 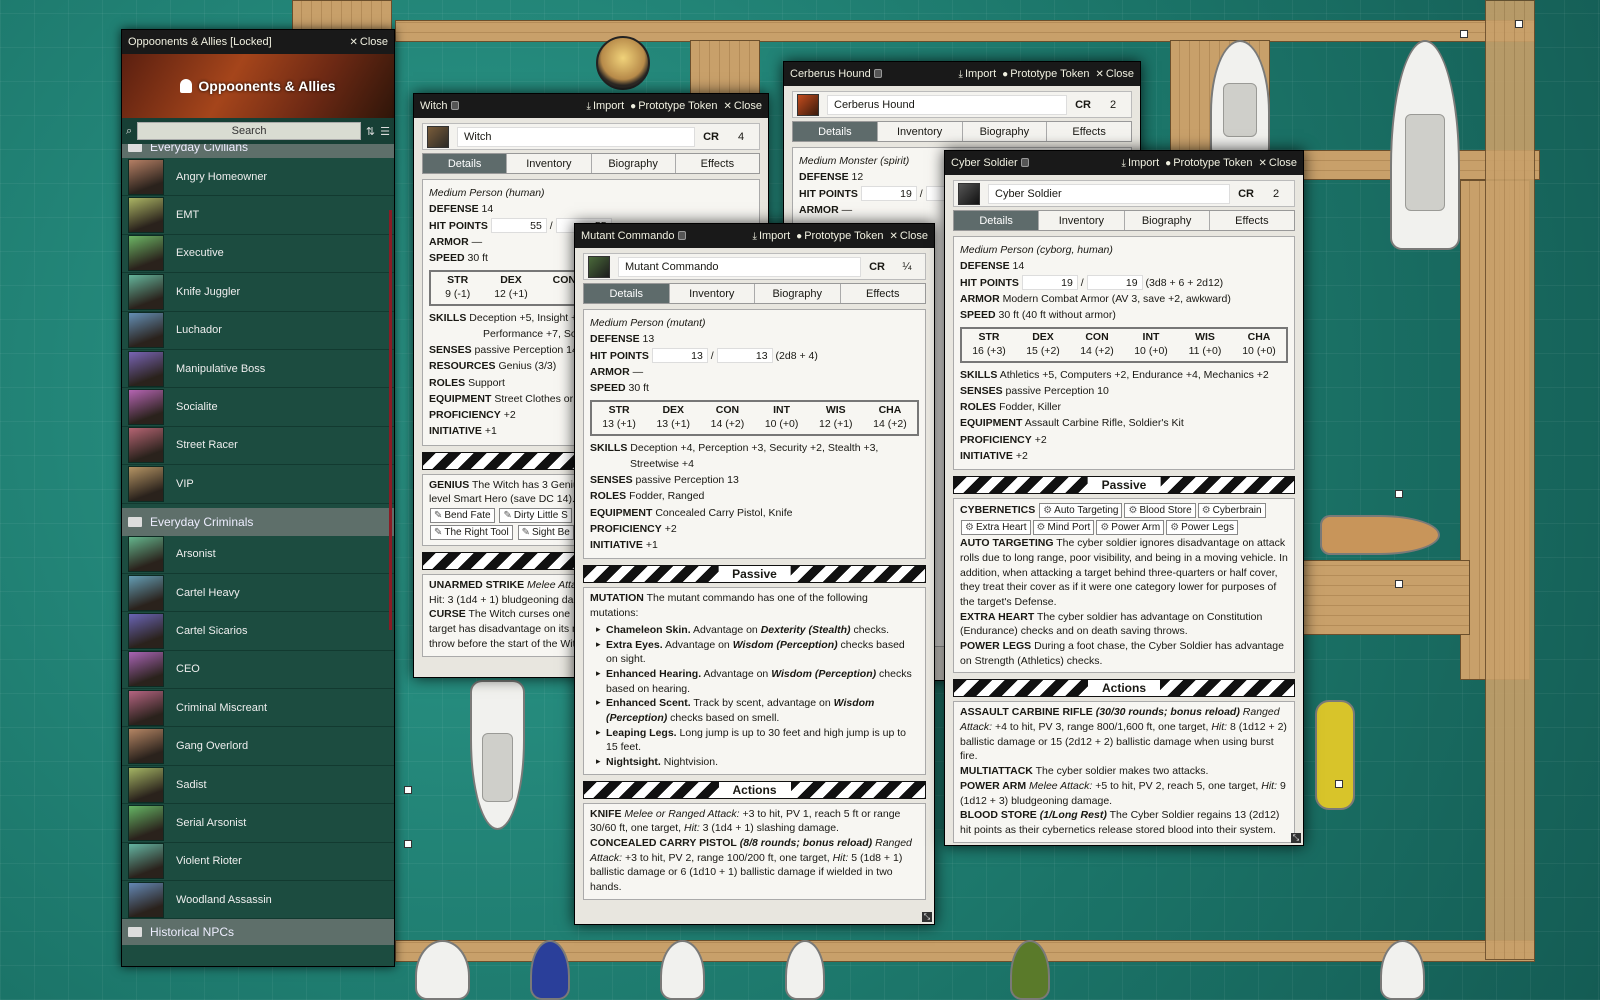 What do you see at coordinates (907, 267) in the screenshot?
I see `cr-value: ¼` at bounding box center [907, 267].